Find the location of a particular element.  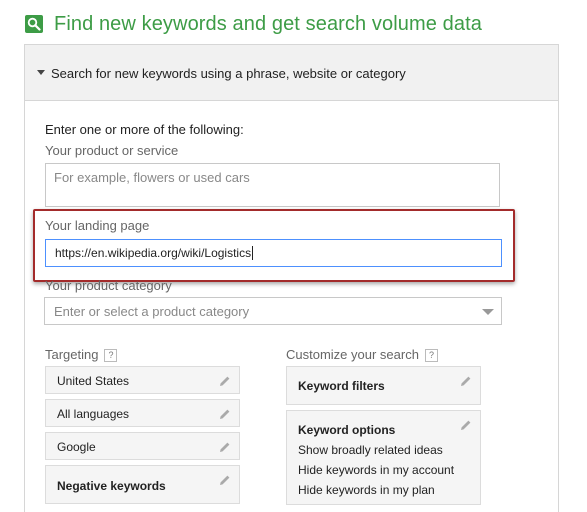

targeting-language-label: All languages is located at coordinates (93, 414).